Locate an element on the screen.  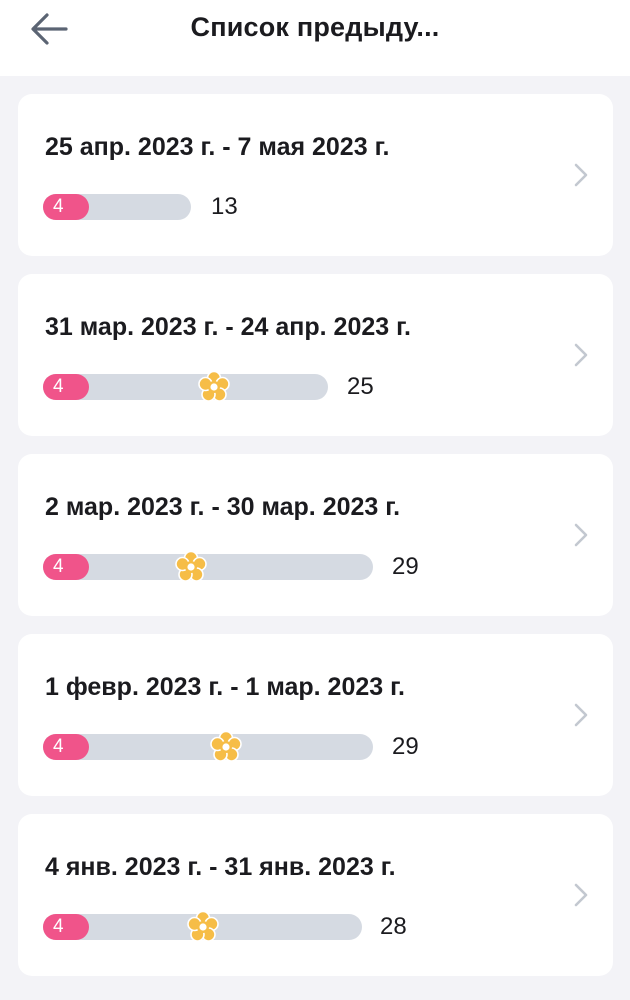
cycle-dates: 31 мар. 2023 г. - 24 апр. 2023 г. is located at coordinates (228, 327).